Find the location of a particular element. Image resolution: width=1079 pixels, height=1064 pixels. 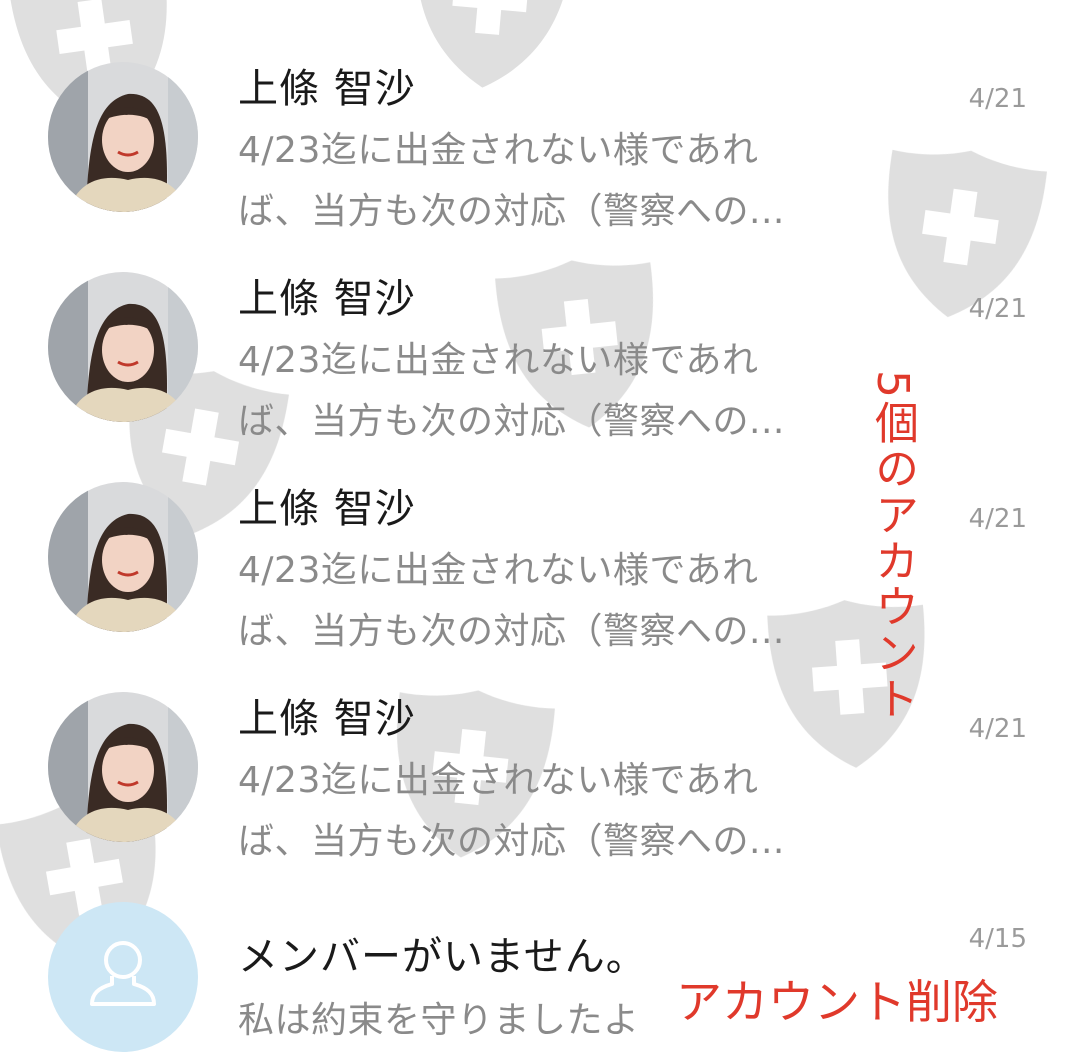

annotation-account-deleted: アカウント削除 is located at coordinates (837, 1002).